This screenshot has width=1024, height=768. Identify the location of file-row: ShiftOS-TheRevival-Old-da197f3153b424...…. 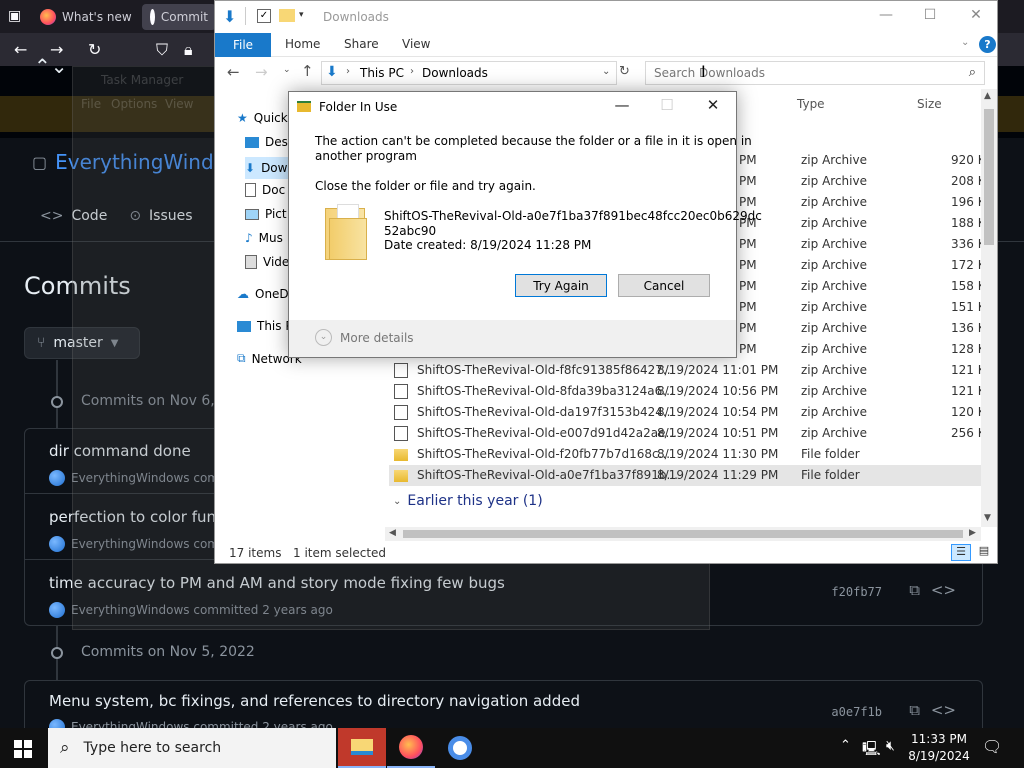
(691, 412).